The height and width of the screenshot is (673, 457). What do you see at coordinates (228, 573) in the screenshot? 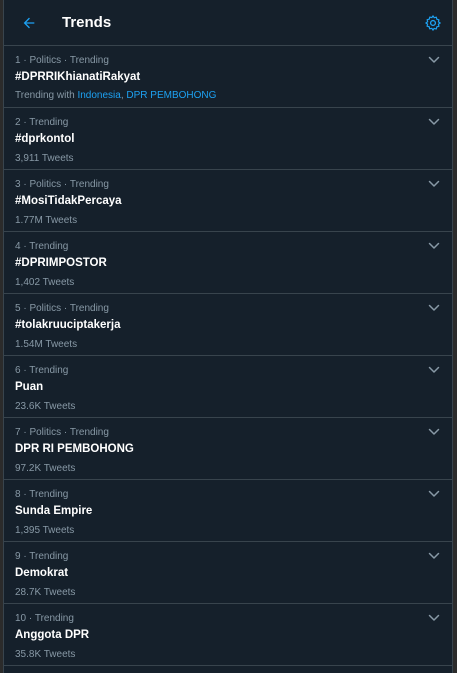
I see `trend-item: 9 · Trending Demokrat 28.7K Tweets` at bounding box center [228, 573].